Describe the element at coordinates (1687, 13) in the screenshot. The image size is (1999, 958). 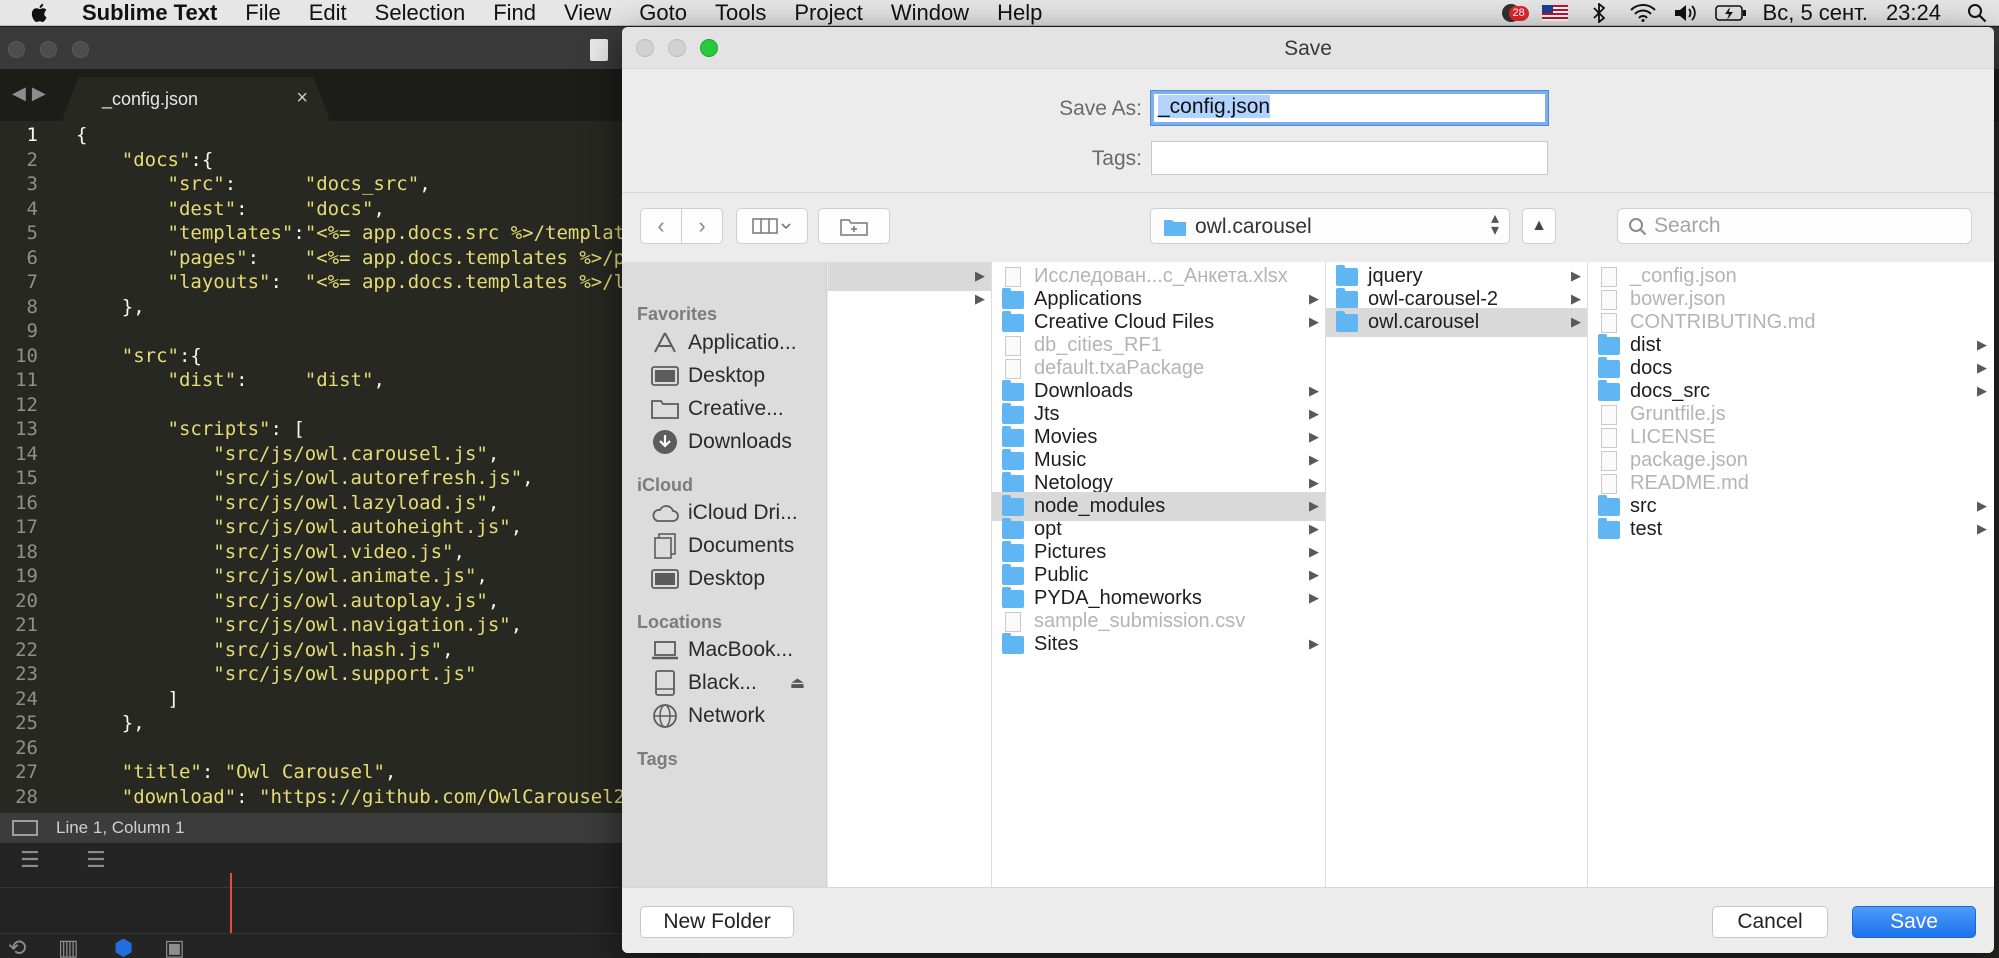
I see `volume-icon` at that location.